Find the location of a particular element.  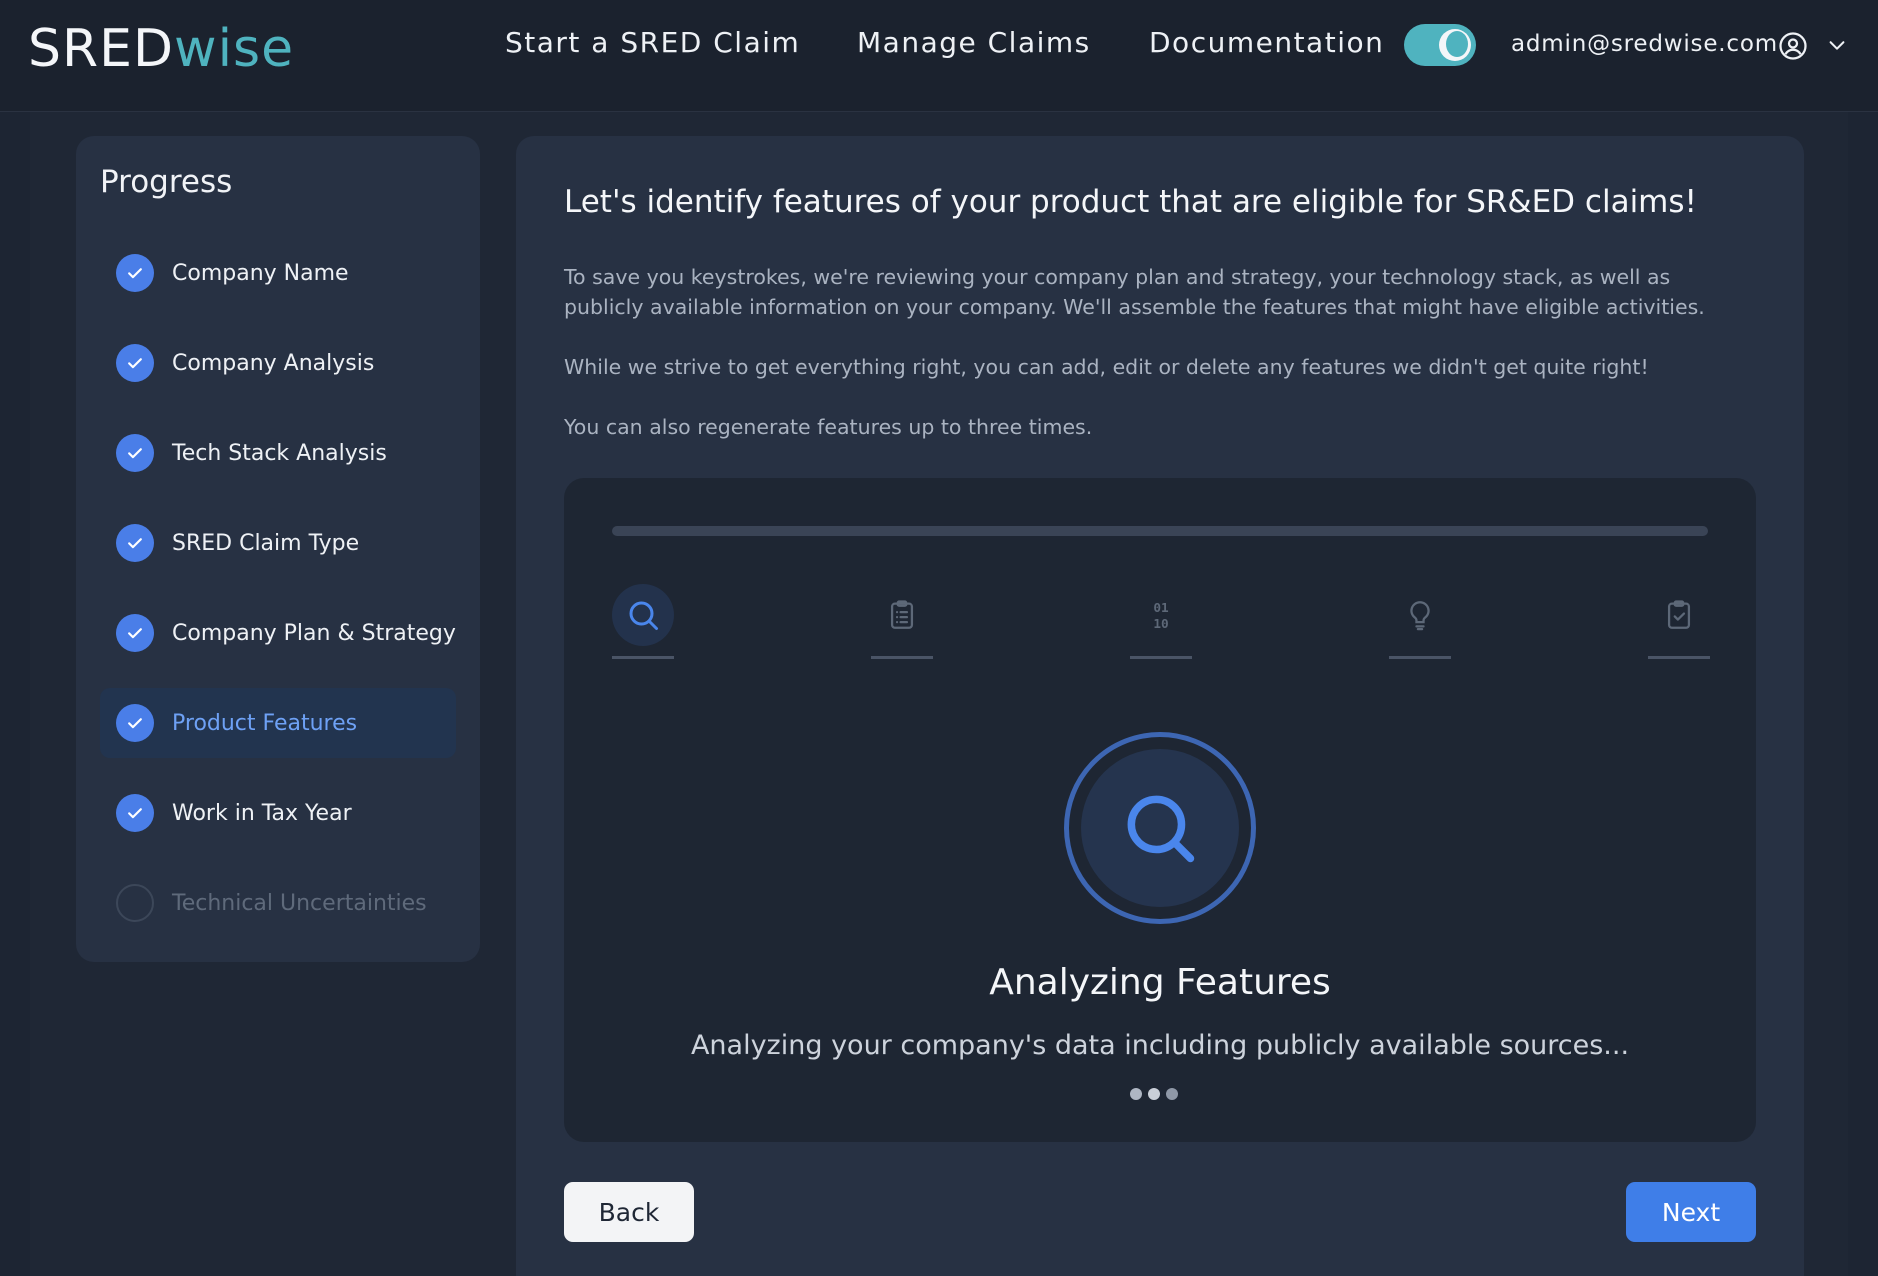

step-label: Technical Uncertainties is located at coordinates (299, 903).